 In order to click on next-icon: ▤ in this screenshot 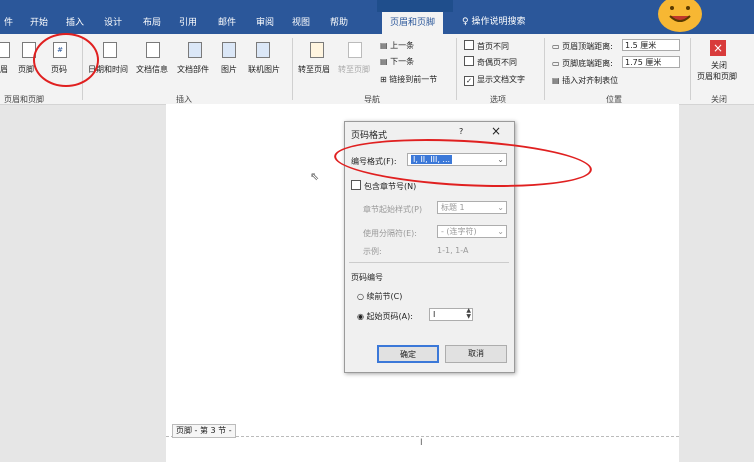, I will do `click(385, 61)`.